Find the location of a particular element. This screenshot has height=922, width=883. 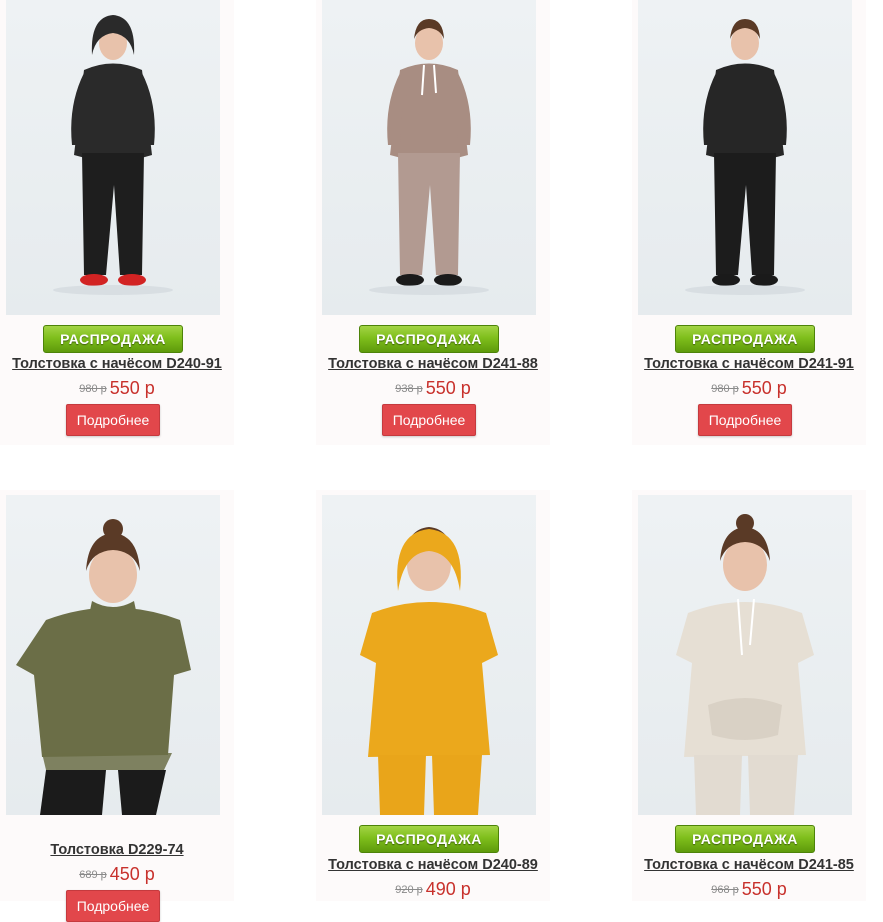

current-price: 490 р is located at coordinates (448, 889).